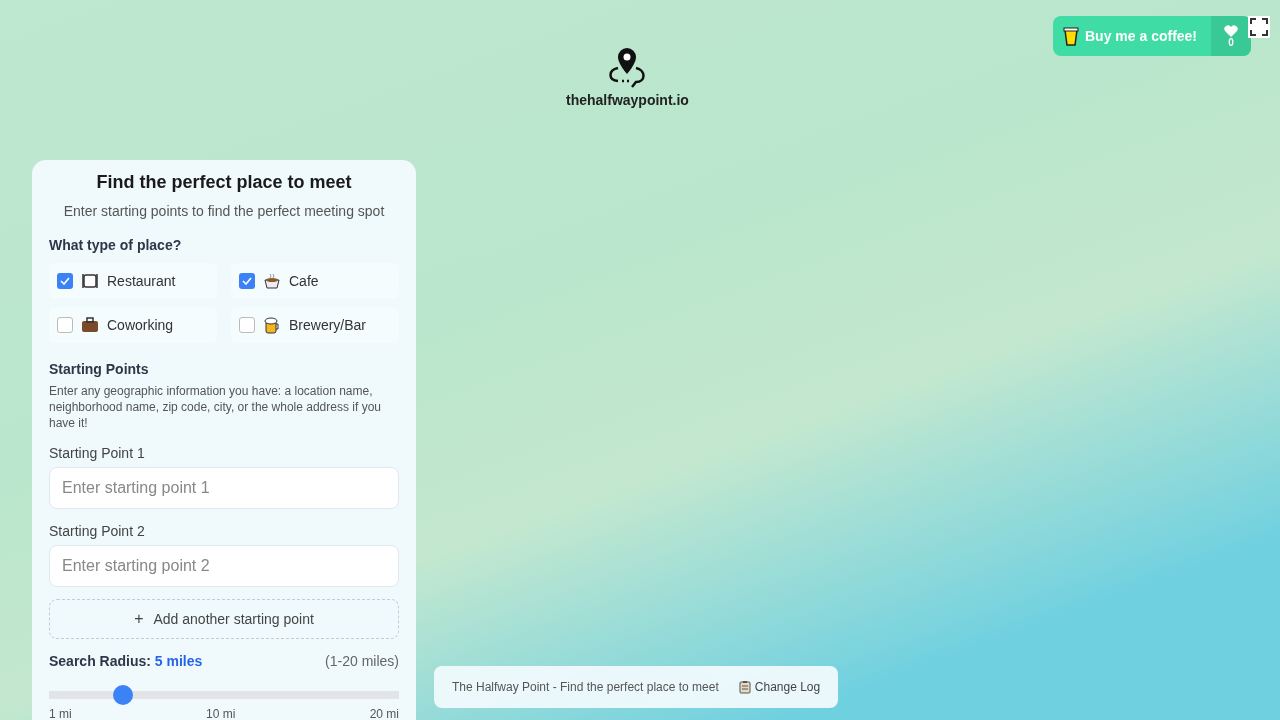  What do you see at coordinates (60, 713) in the screenshot?
I see `tick-label: 1 mi` at bounding box center [60, 713].